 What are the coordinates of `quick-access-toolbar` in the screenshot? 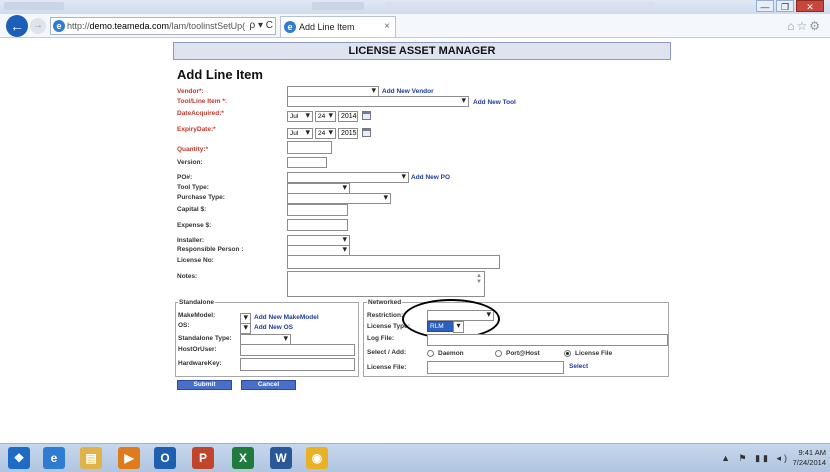 It's located at (34, 6).